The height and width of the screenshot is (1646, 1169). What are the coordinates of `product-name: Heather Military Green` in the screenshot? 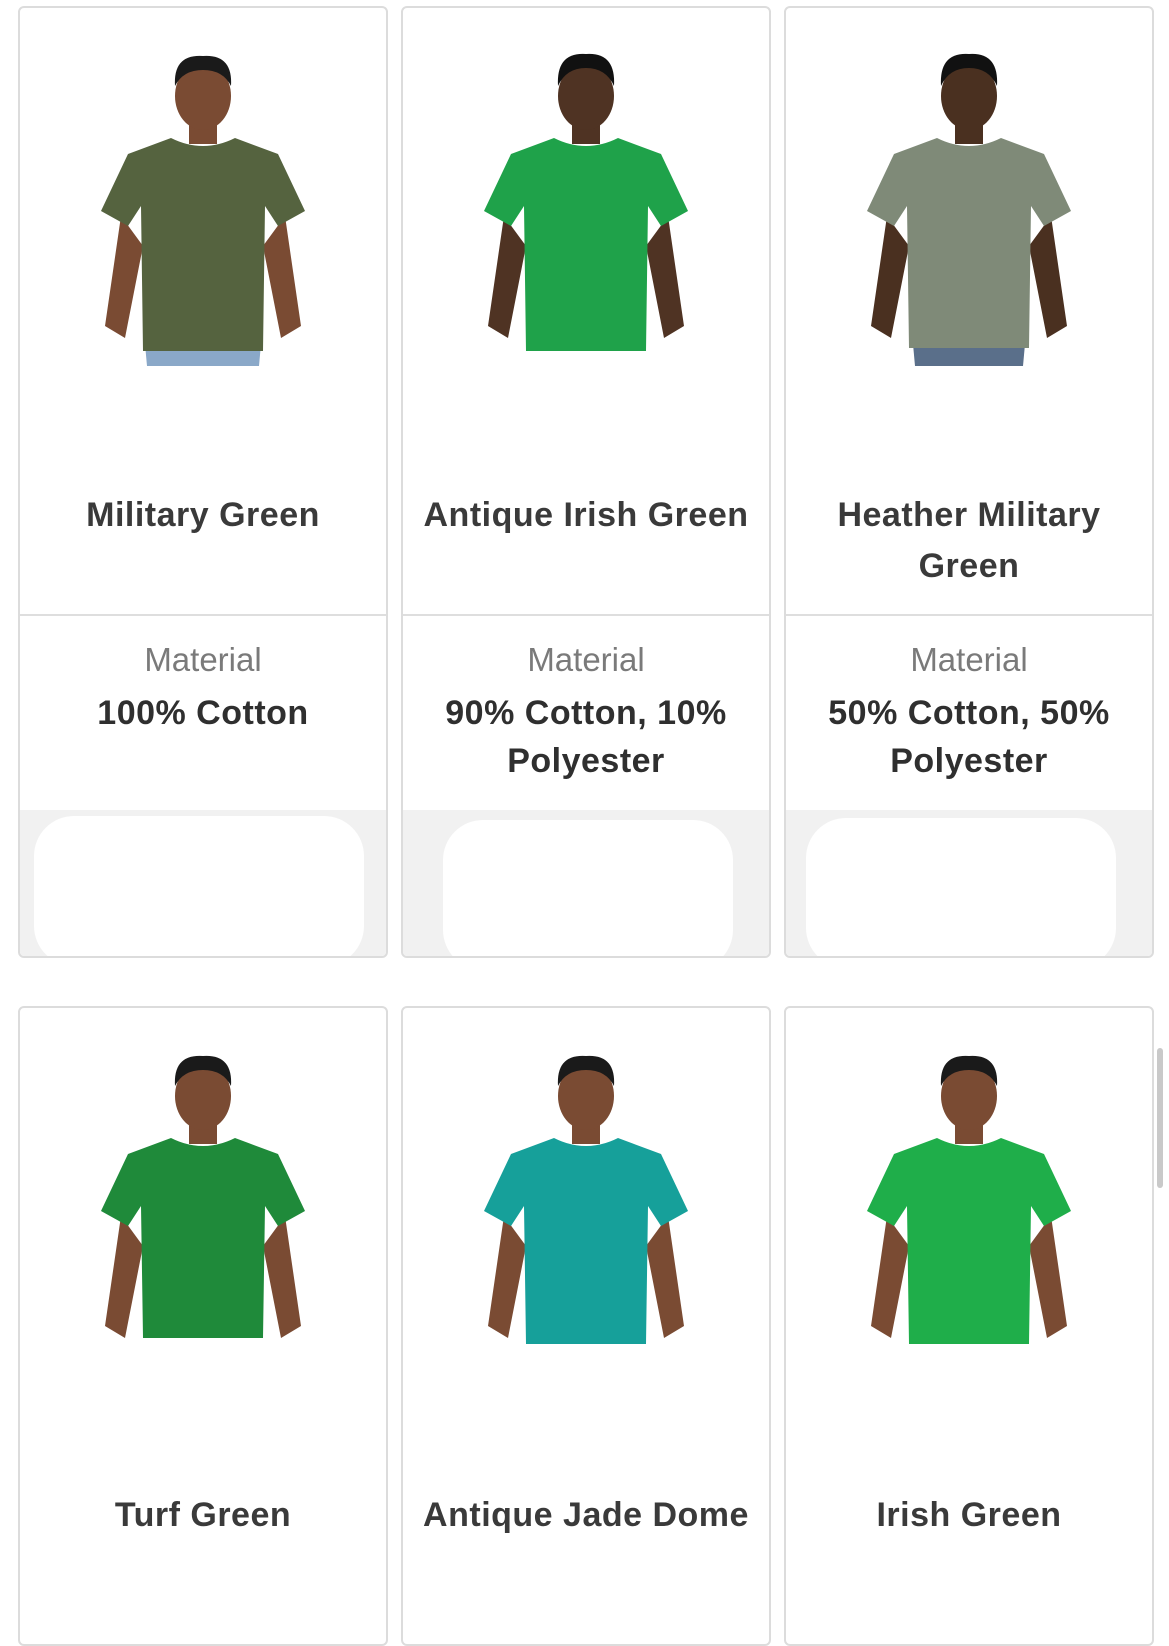 It's located at (969, 540).